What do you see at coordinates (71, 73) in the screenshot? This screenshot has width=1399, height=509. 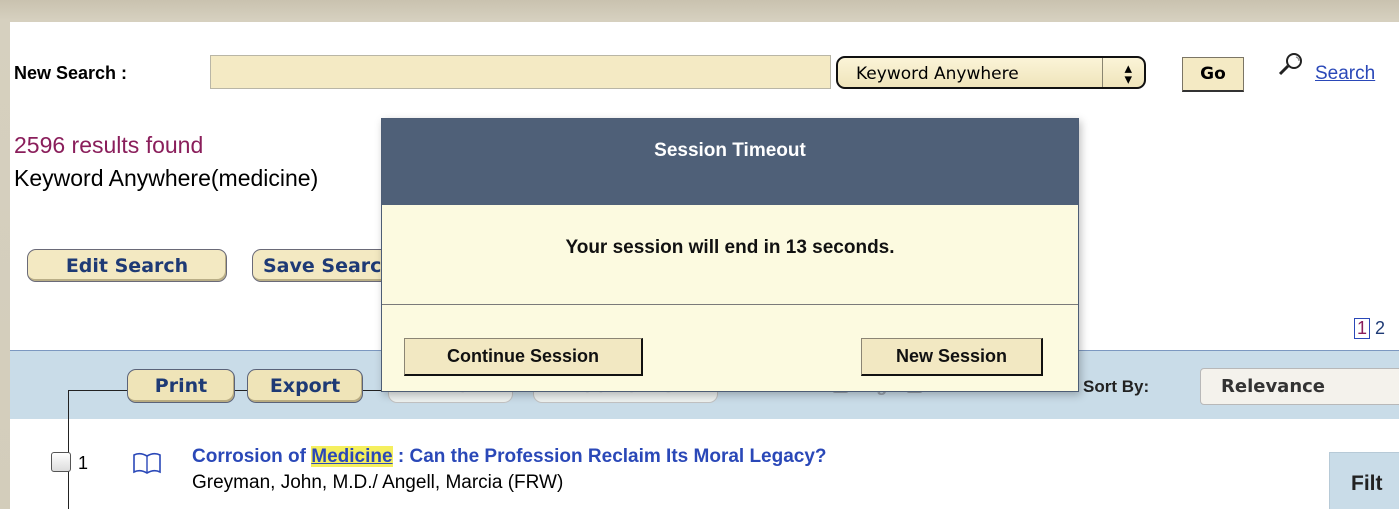 I see `new-search-label: New Search :` at bounding box center [71, 73].